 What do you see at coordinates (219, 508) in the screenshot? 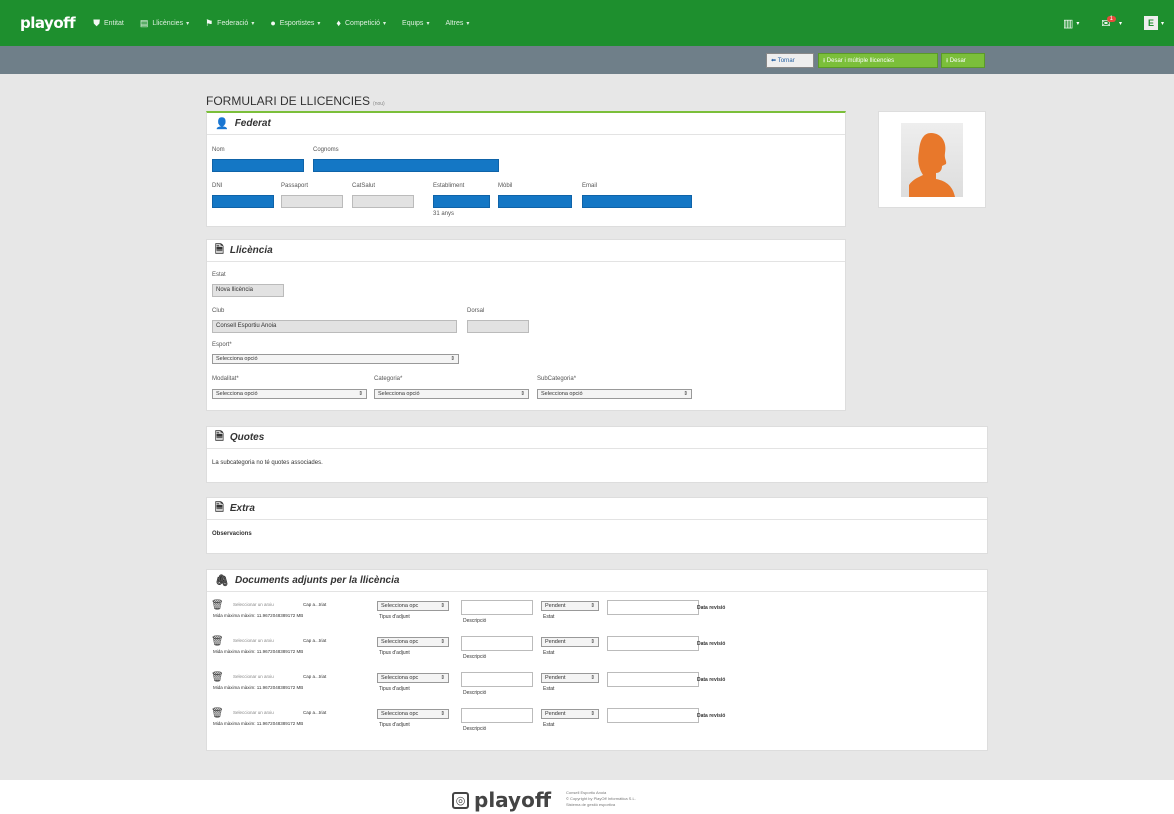
I see `edit-document-icon: 🗎` at bounding box center [219, 508].